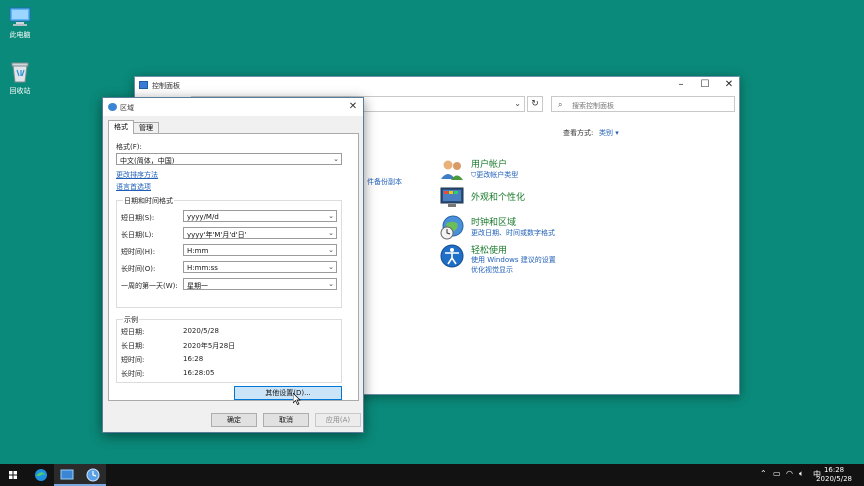  What do you see at coordinates (137, 175) in the screenshot?
I see `link-change-sort-method: 更改排序方法` at bounding box center [137, 175].